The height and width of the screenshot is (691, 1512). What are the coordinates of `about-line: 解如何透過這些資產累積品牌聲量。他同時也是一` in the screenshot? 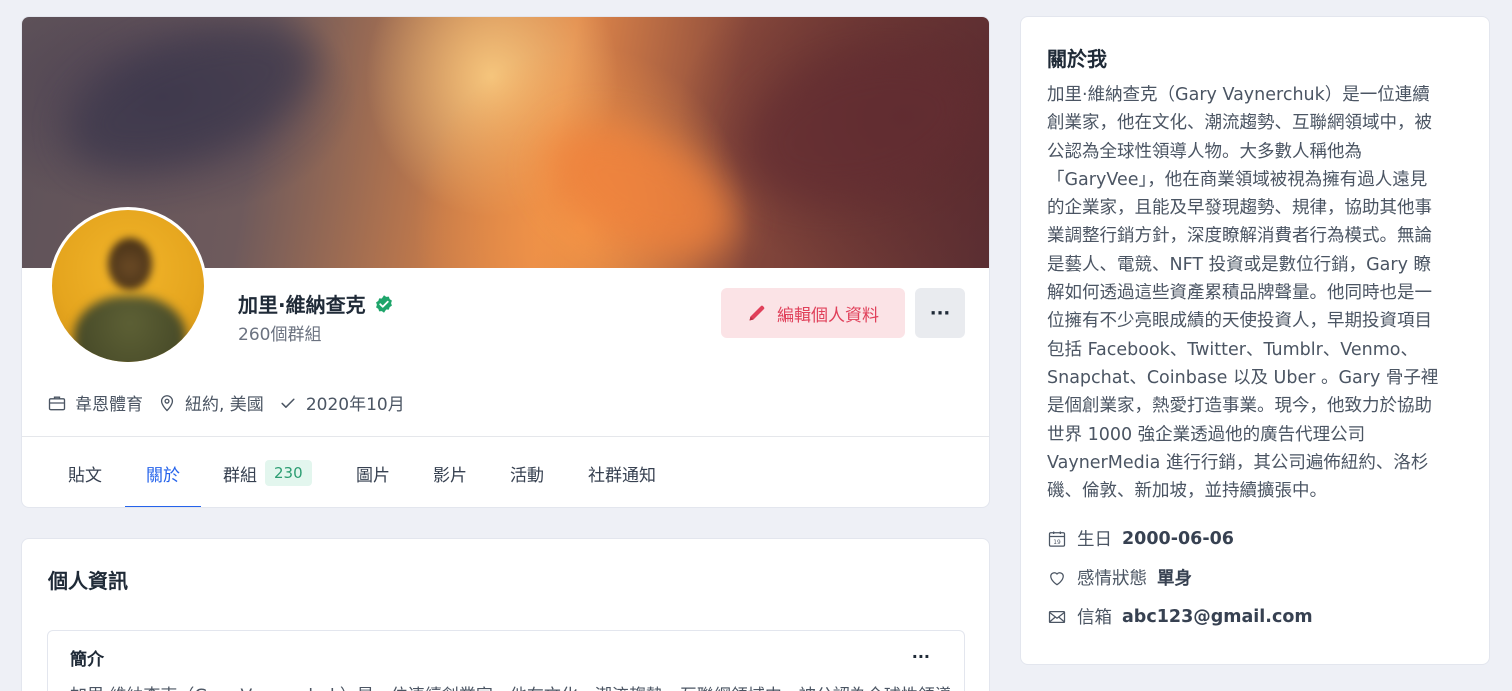 It's located at (1239, 293).